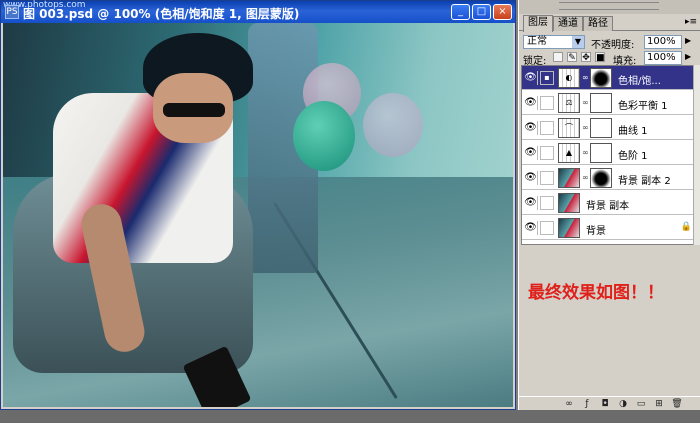  Describe the element at coordinates (558, 57) in the screenshot. I see `lock-transparent-icon` at that location.